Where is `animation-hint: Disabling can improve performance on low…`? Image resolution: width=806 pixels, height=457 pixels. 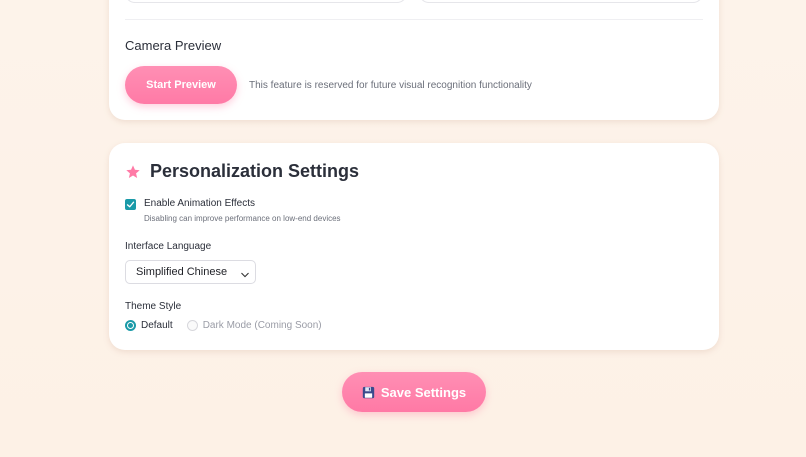
animation-hint: Disabling can improve performance on low… is located at coordinates (242, 218).